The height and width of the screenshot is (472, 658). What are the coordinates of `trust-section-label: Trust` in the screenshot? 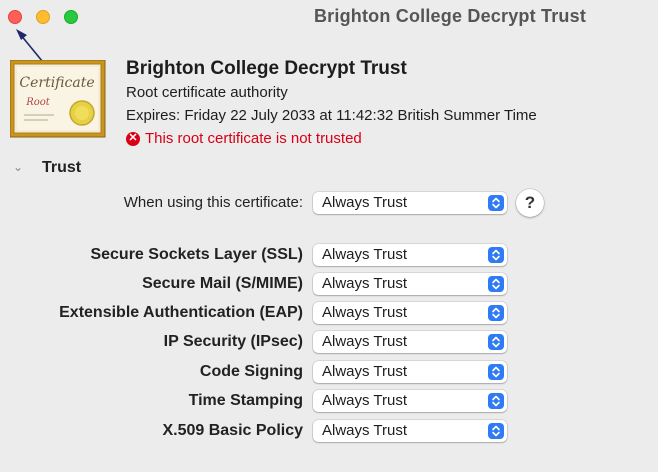 It's located at (61, 168).